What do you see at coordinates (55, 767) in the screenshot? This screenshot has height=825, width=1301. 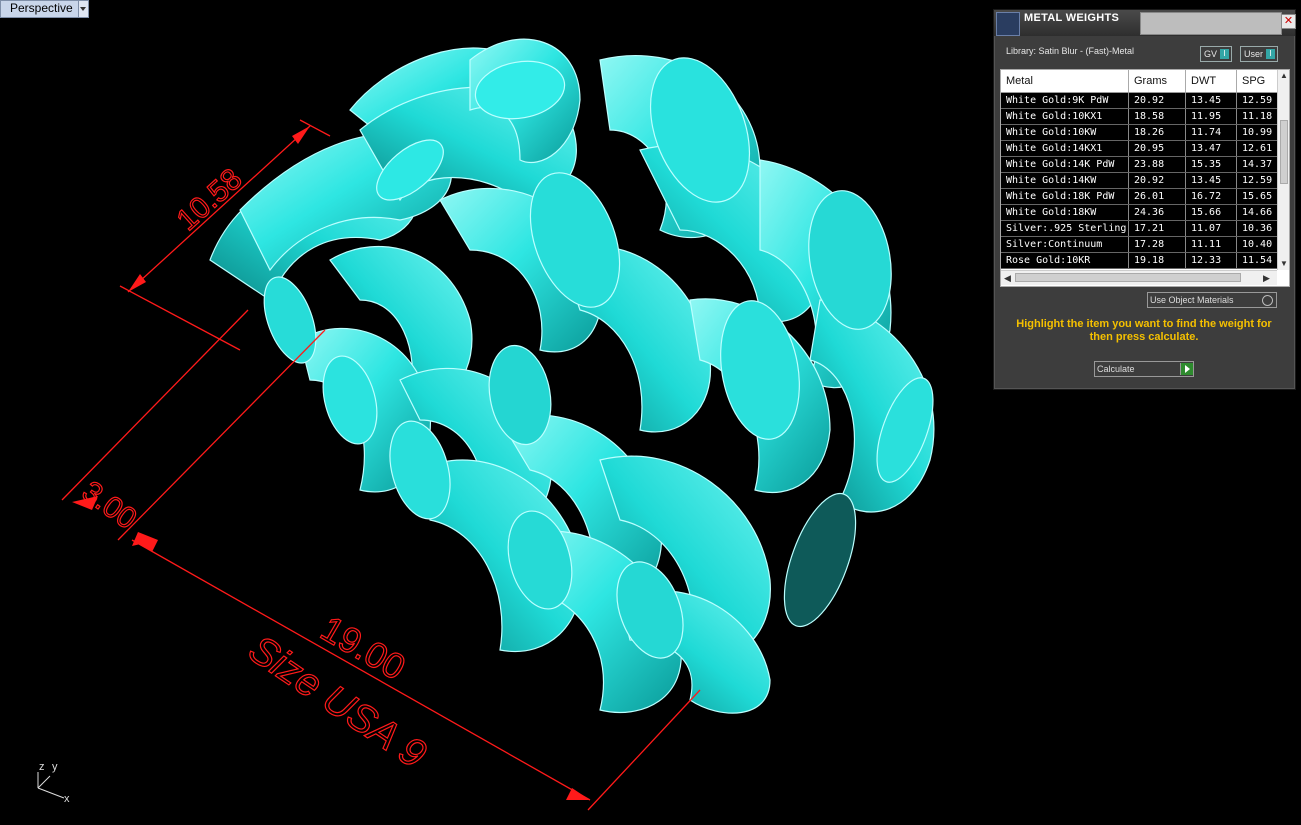 I see `axis-y-label: y` at bounding box center [55, 767].